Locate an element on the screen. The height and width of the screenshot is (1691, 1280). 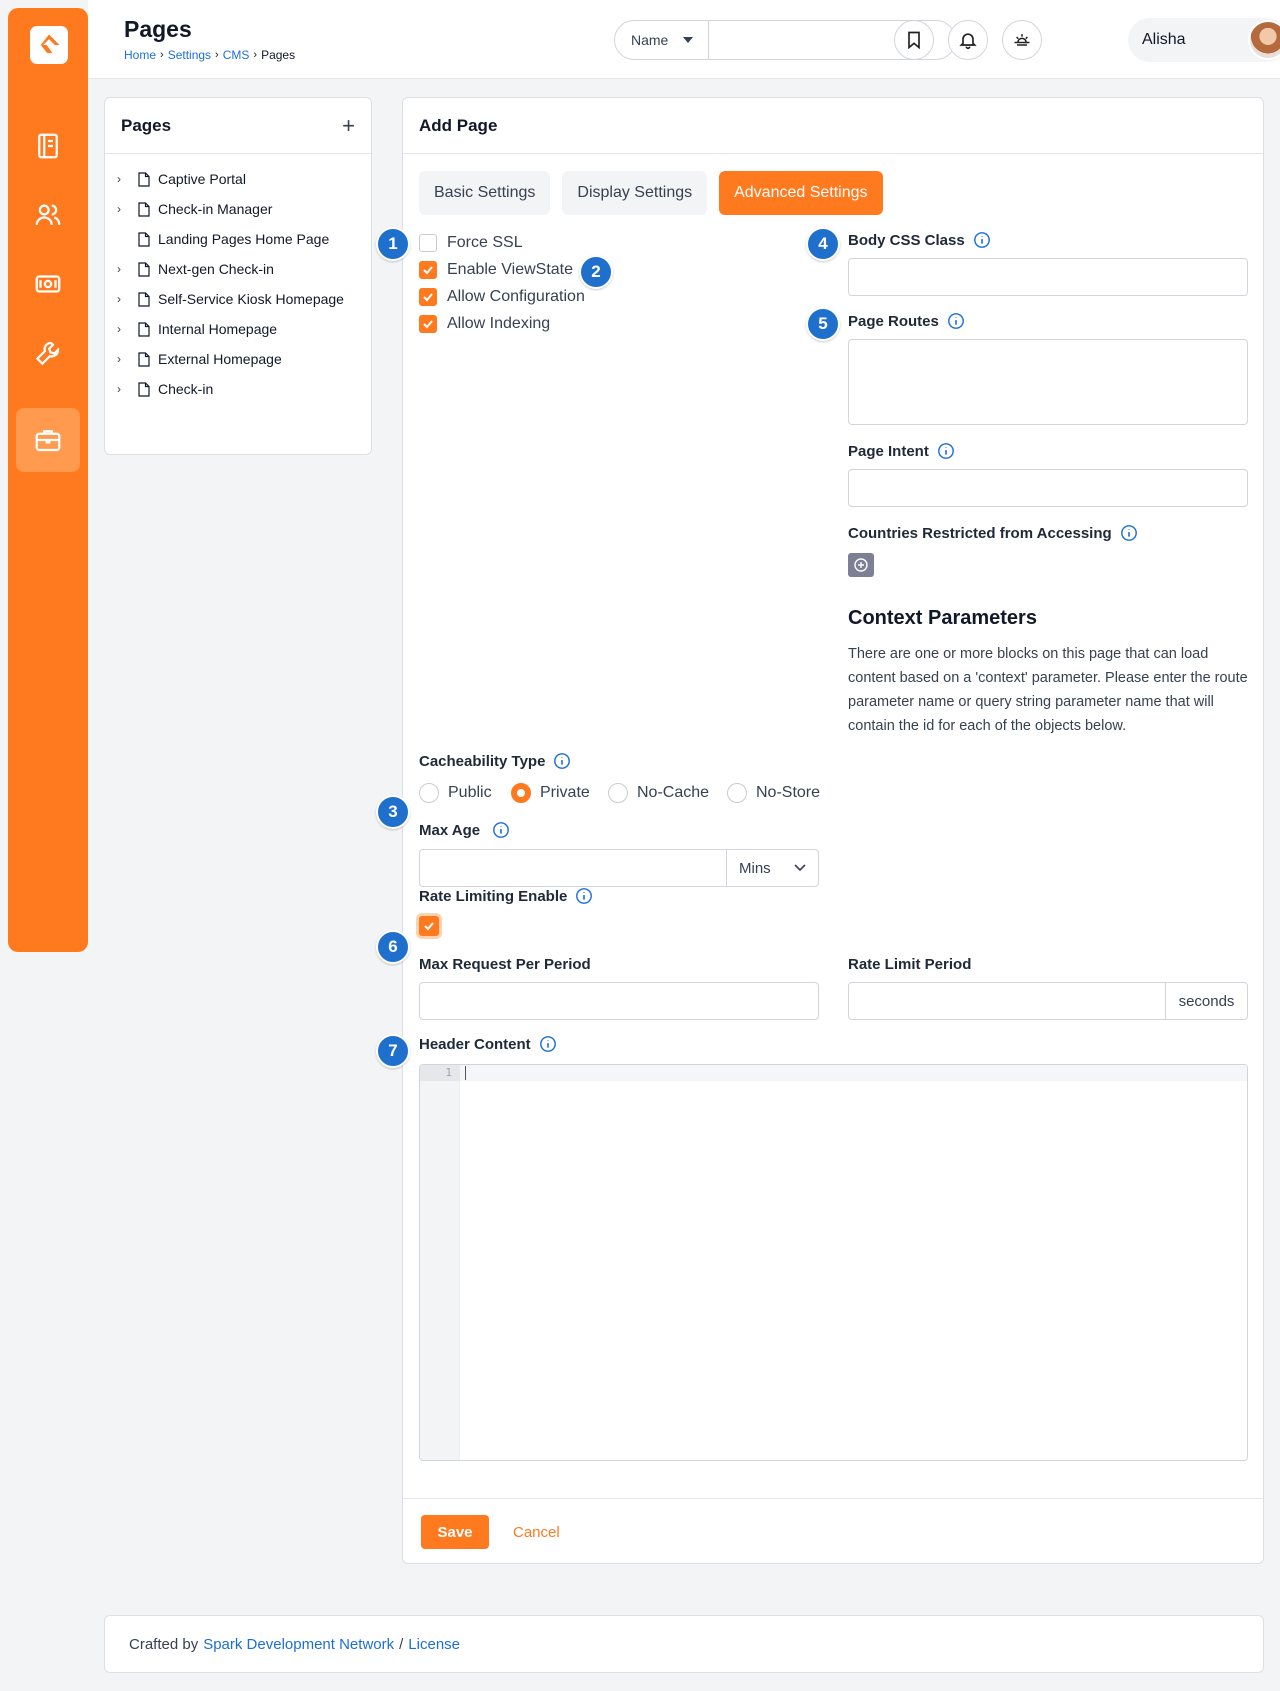
page-routes-textarea is located at coordinates (1048, 382).